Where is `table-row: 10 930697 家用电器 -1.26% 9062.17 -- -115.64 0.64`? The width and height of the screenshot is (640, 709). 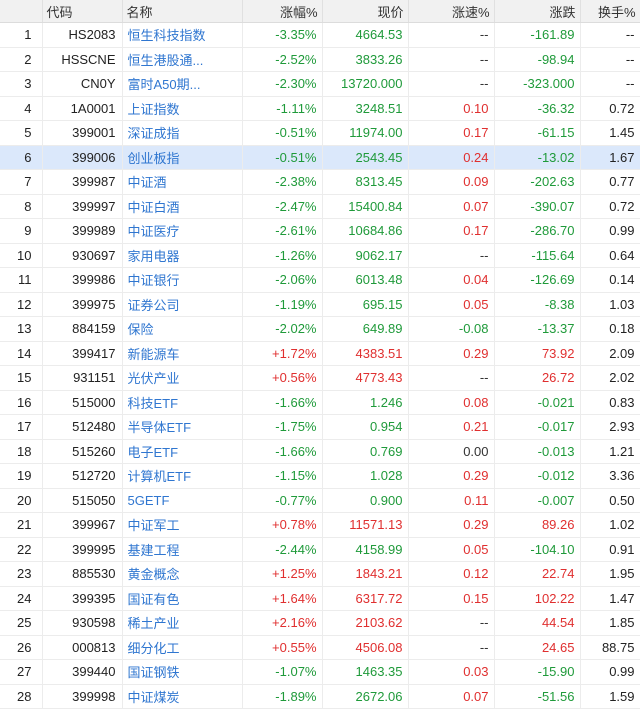
table-row: 10 930697 家用电器 -1.26% 9062.17 -- -115.64 0.64 is located at coordinates (320, 255).